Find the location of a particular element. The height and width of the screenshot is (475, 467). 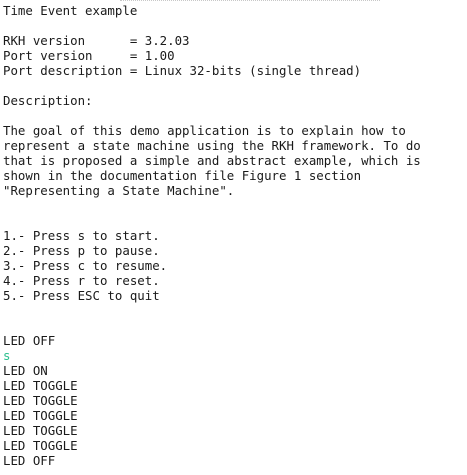

instruction-reset: 4.- Press r to reset. is located at coordinates (81, 280).